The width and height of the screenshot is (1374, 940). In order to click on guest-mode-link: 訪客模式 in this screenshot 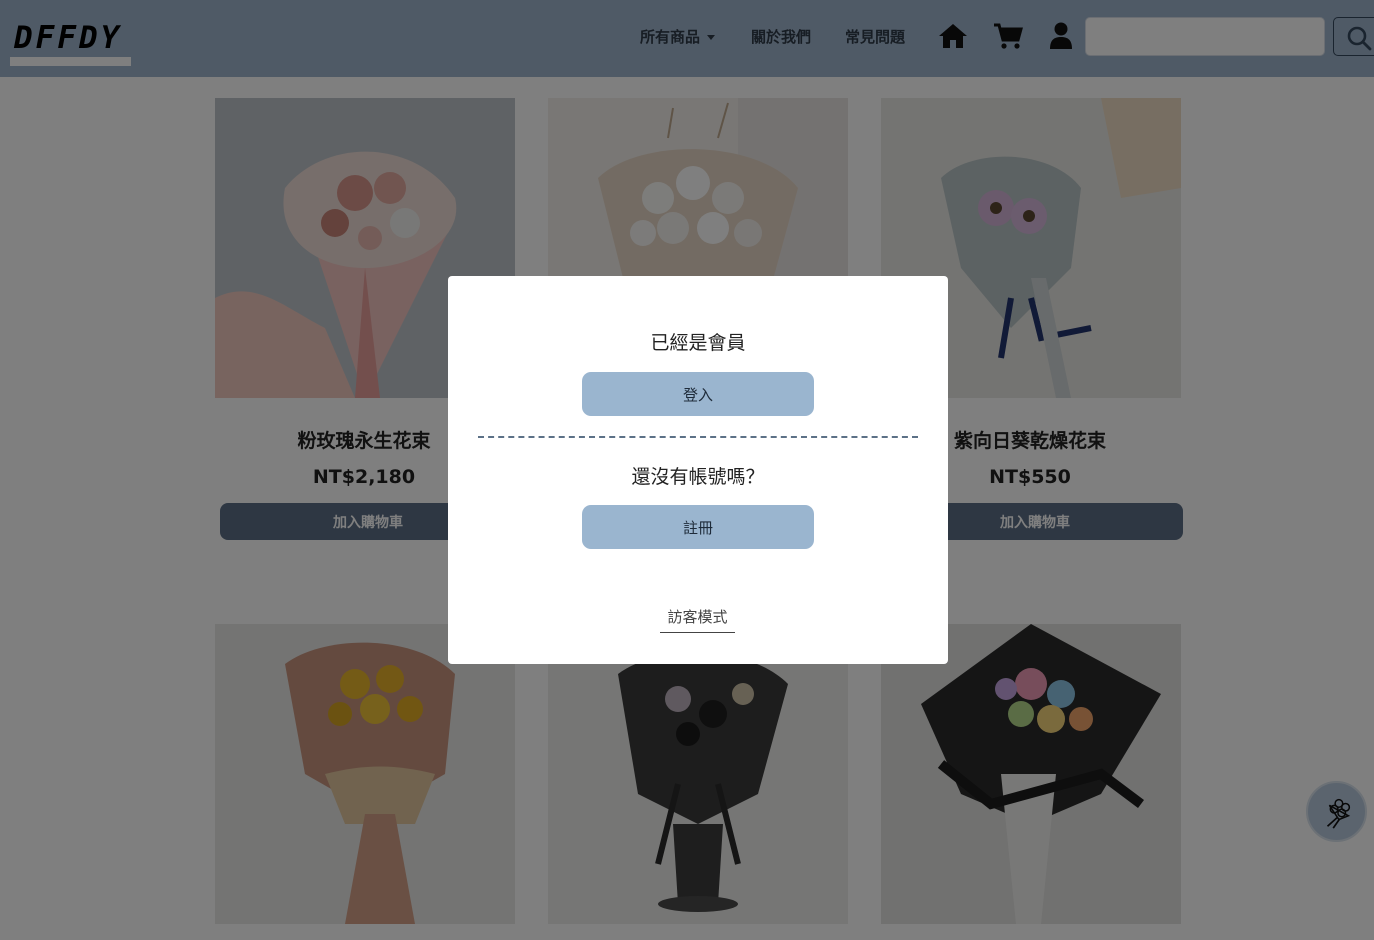, I will do `click(697, 619)`.